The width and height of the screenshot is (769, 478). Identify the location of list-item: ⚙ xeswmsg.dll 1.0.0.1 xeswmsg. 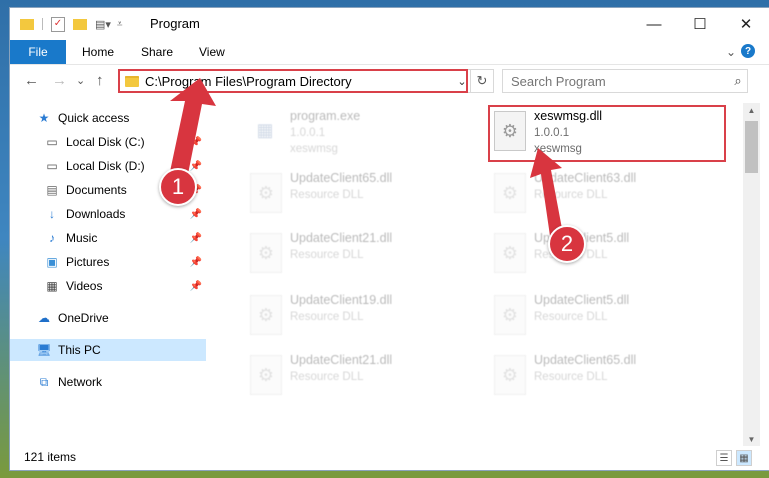
(610, 135).